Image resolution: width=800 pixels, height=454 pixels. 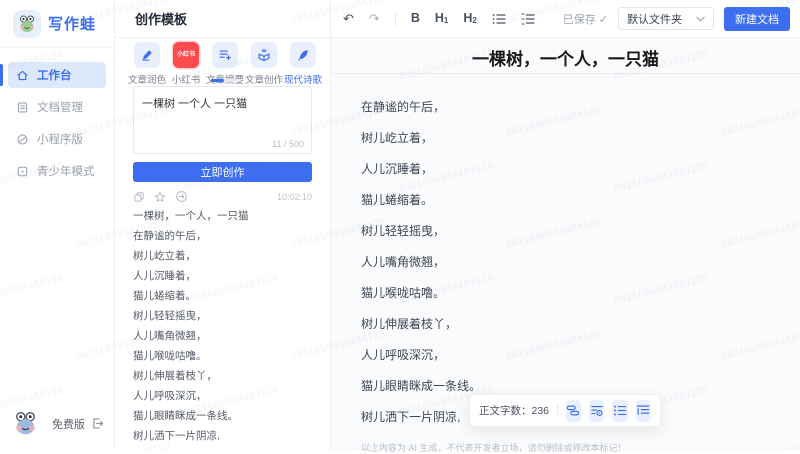 What do you see at coordinates (226, 436) in the screenshot?
I see `result-line: 树儿洒下一片阴凉,` at bounding box center [226, 436].